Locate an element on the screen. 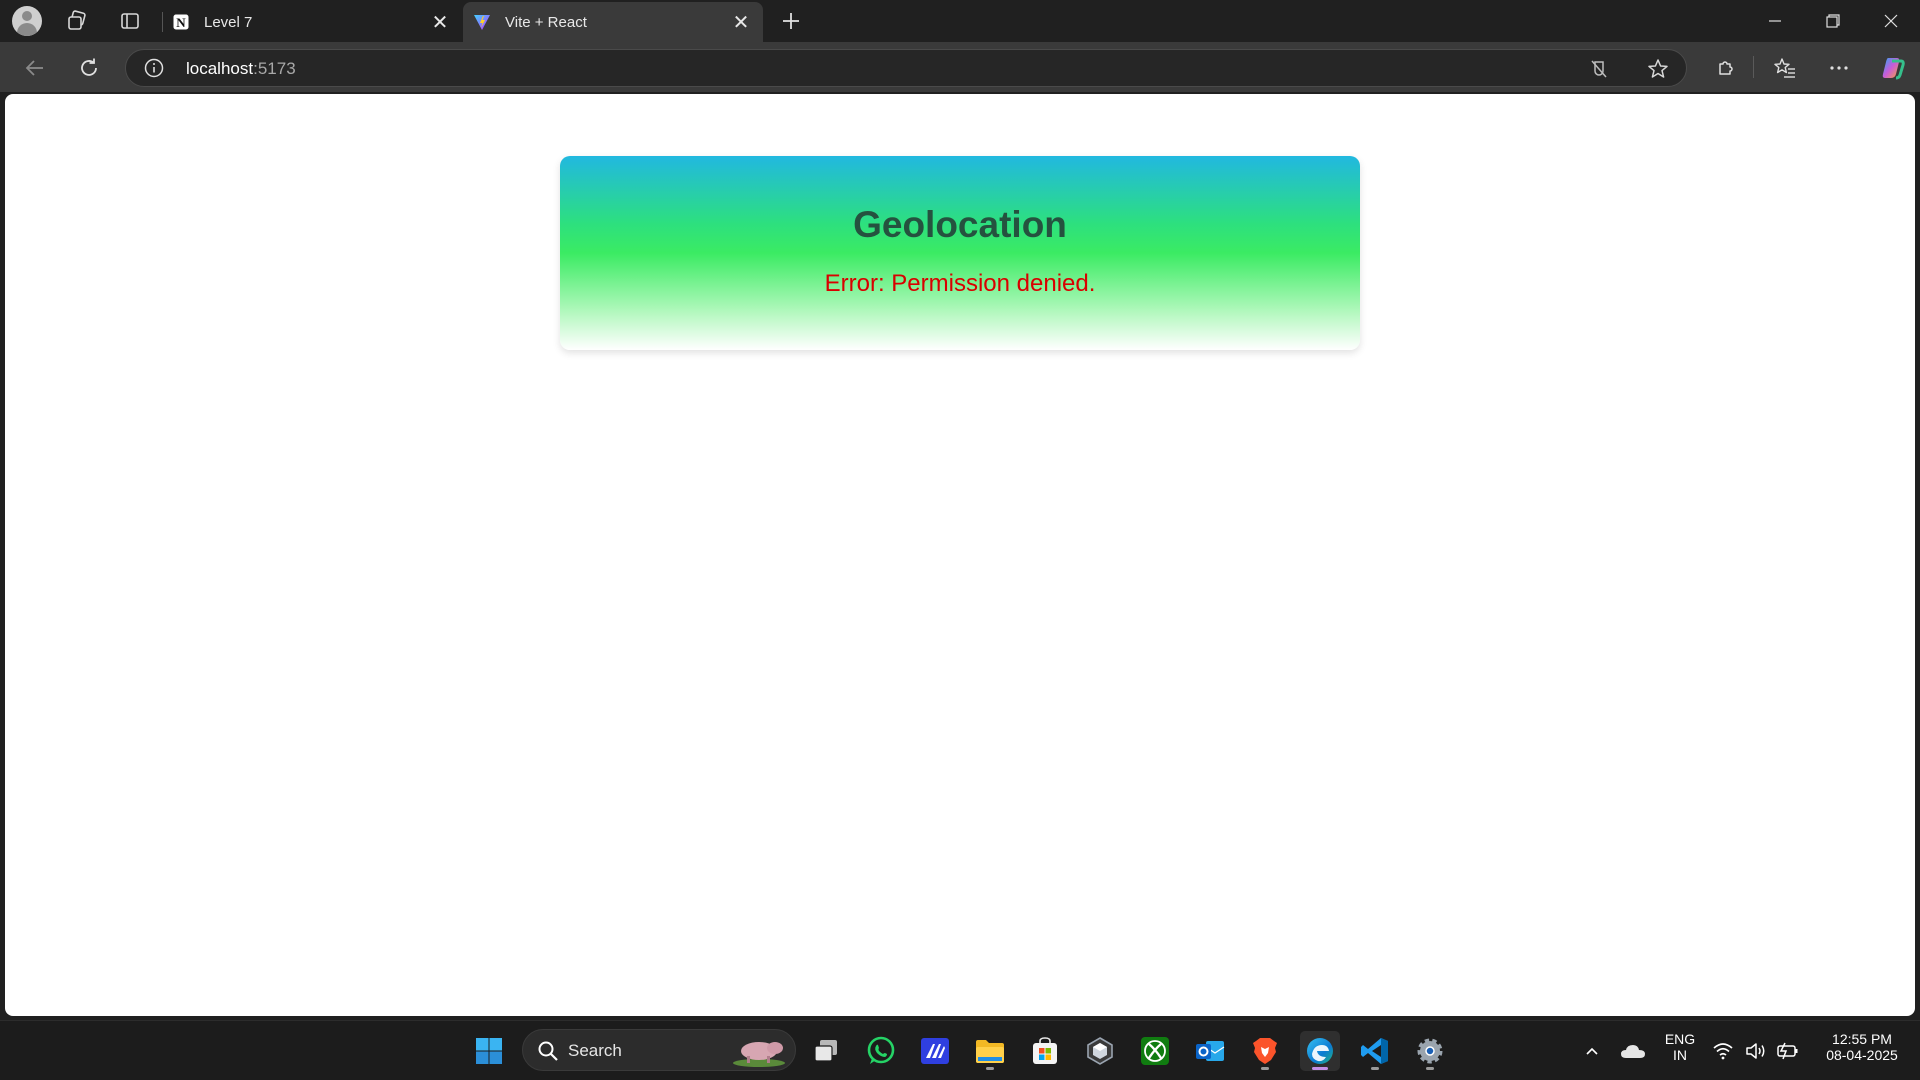  error-message: Error: Permission denied. is located at coordinates (960, 283).